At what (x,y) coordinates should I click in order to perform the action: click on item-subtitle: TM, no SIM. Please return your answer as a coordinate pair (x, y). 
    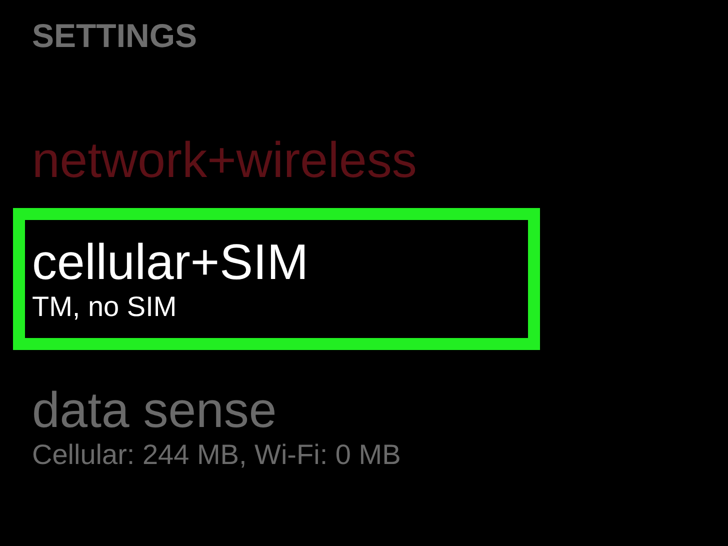
    Looking at the image, I should click on (104, 307).